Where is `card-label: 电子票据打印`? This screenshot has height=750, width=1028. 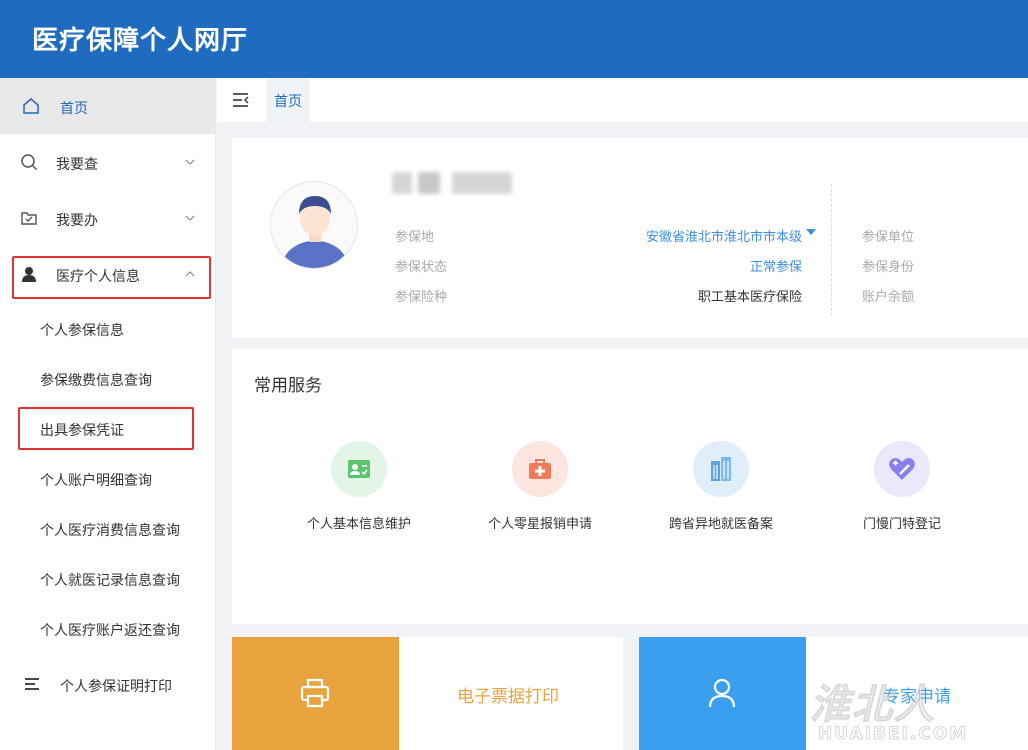
card-label: 电子票据打印 is located at coordinates (508, 697).